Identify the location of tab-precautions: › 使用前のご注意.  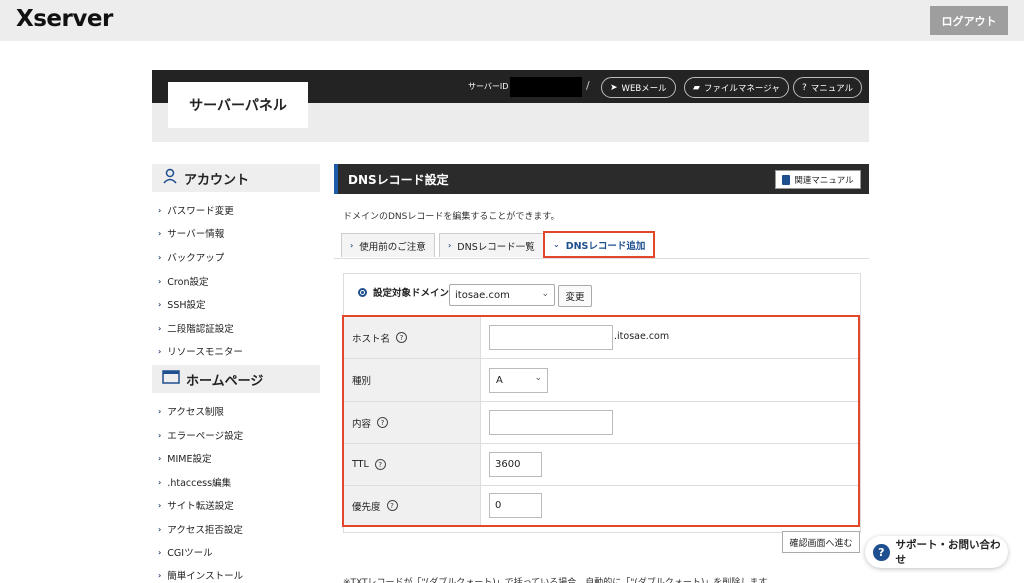
(388, 245).